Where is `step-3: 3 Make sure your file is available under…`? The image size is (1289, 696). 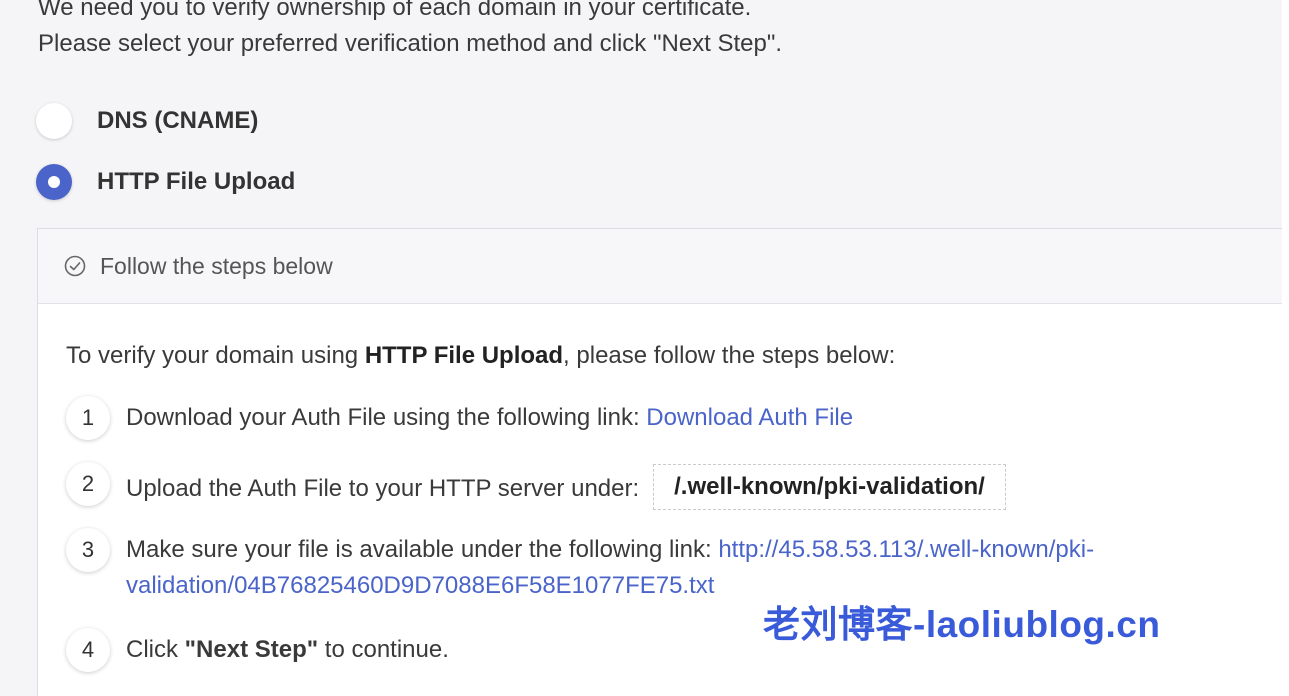 step-3: 3 Make sure your file is available under… is located at coordinates (580, 566).